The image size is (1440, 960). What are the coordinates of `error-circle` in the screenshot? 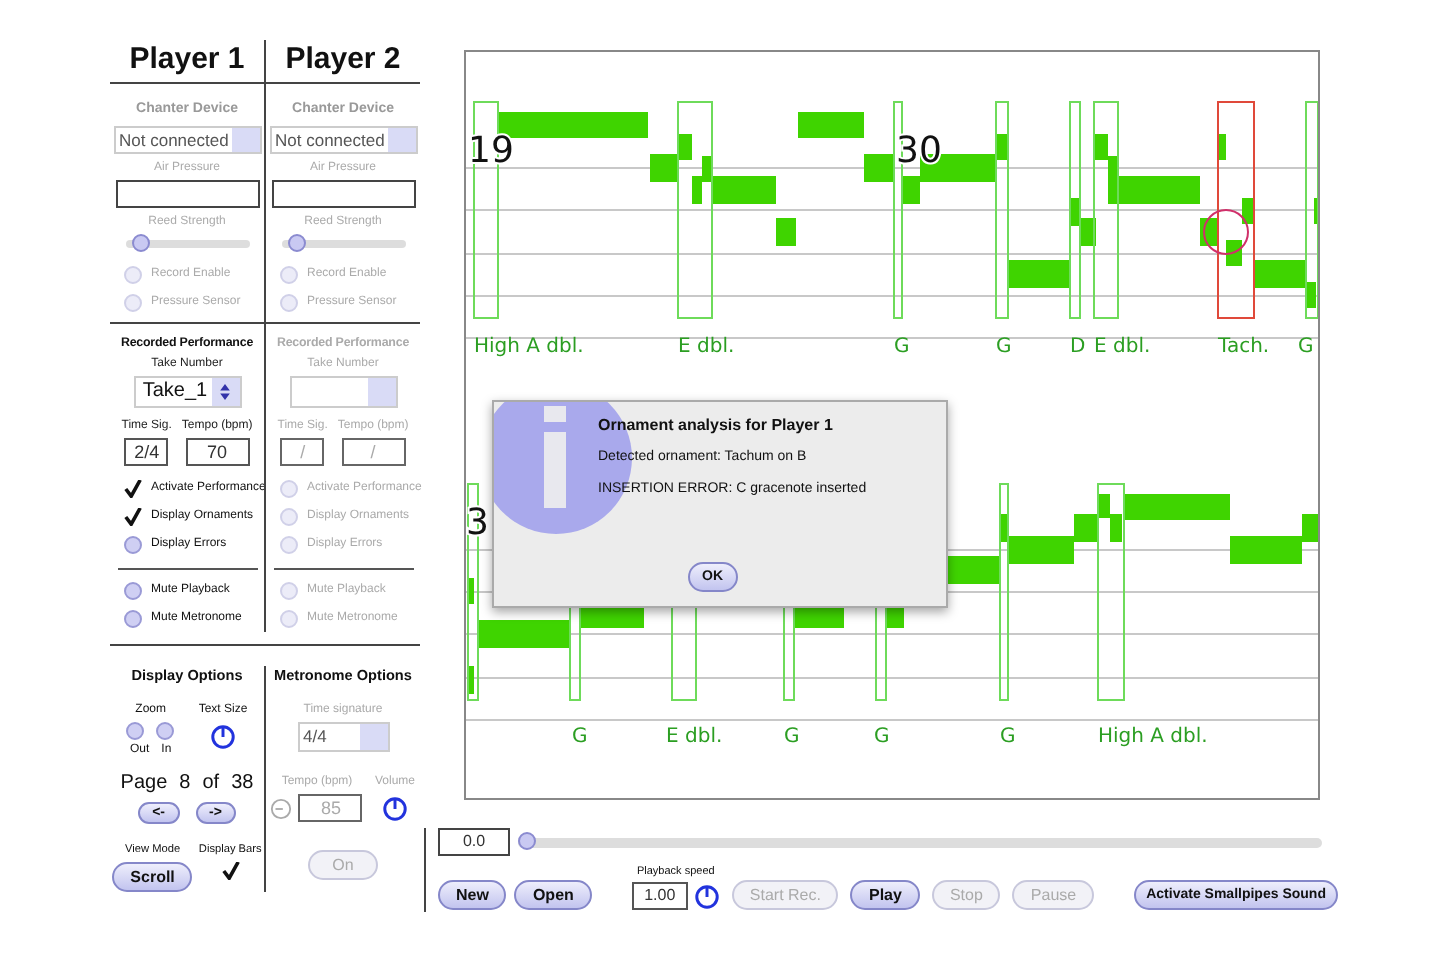 It's located at (1226, 232).